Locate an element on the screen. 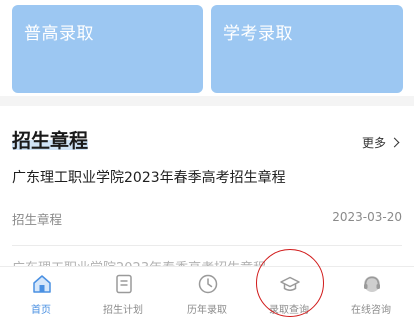 The height and width of the screenshot is (318, 414). article-tag: 招生章程 is located at coordinates (37, 219).